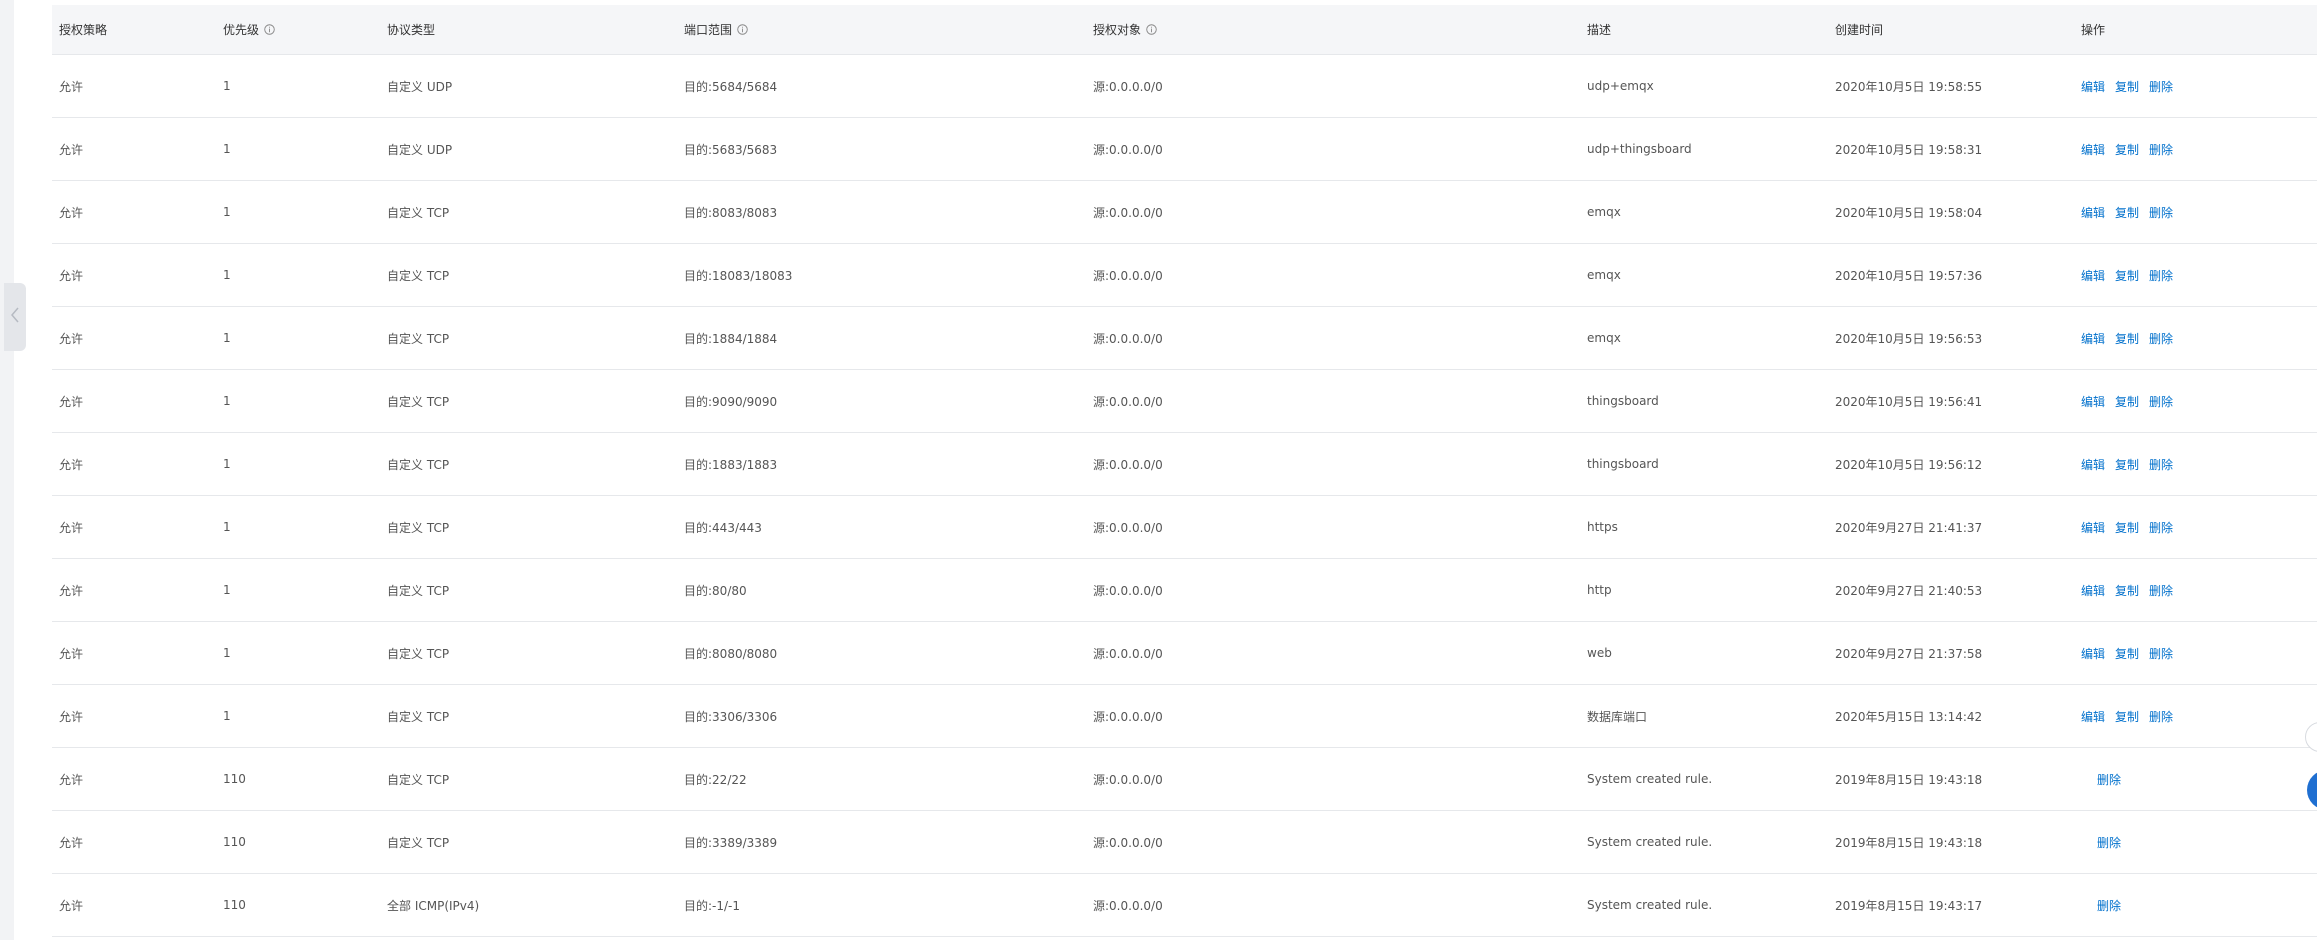 The width and height of the screenshot is (2317, 940). I want to click on chevron-left-icon, so click(15, 317).